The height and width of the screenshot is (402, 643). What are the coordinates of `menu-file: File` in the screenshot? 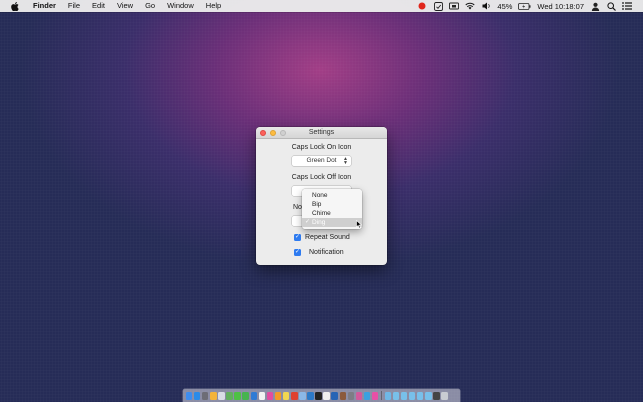 It's located at (74, 6).